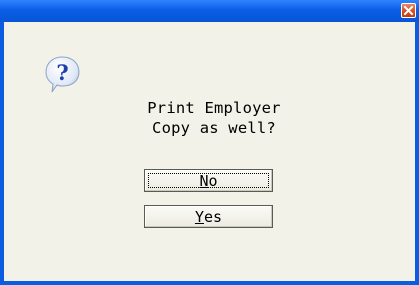 The image size is (419, 285). I want to click on no-button: No, so click(208, 180).